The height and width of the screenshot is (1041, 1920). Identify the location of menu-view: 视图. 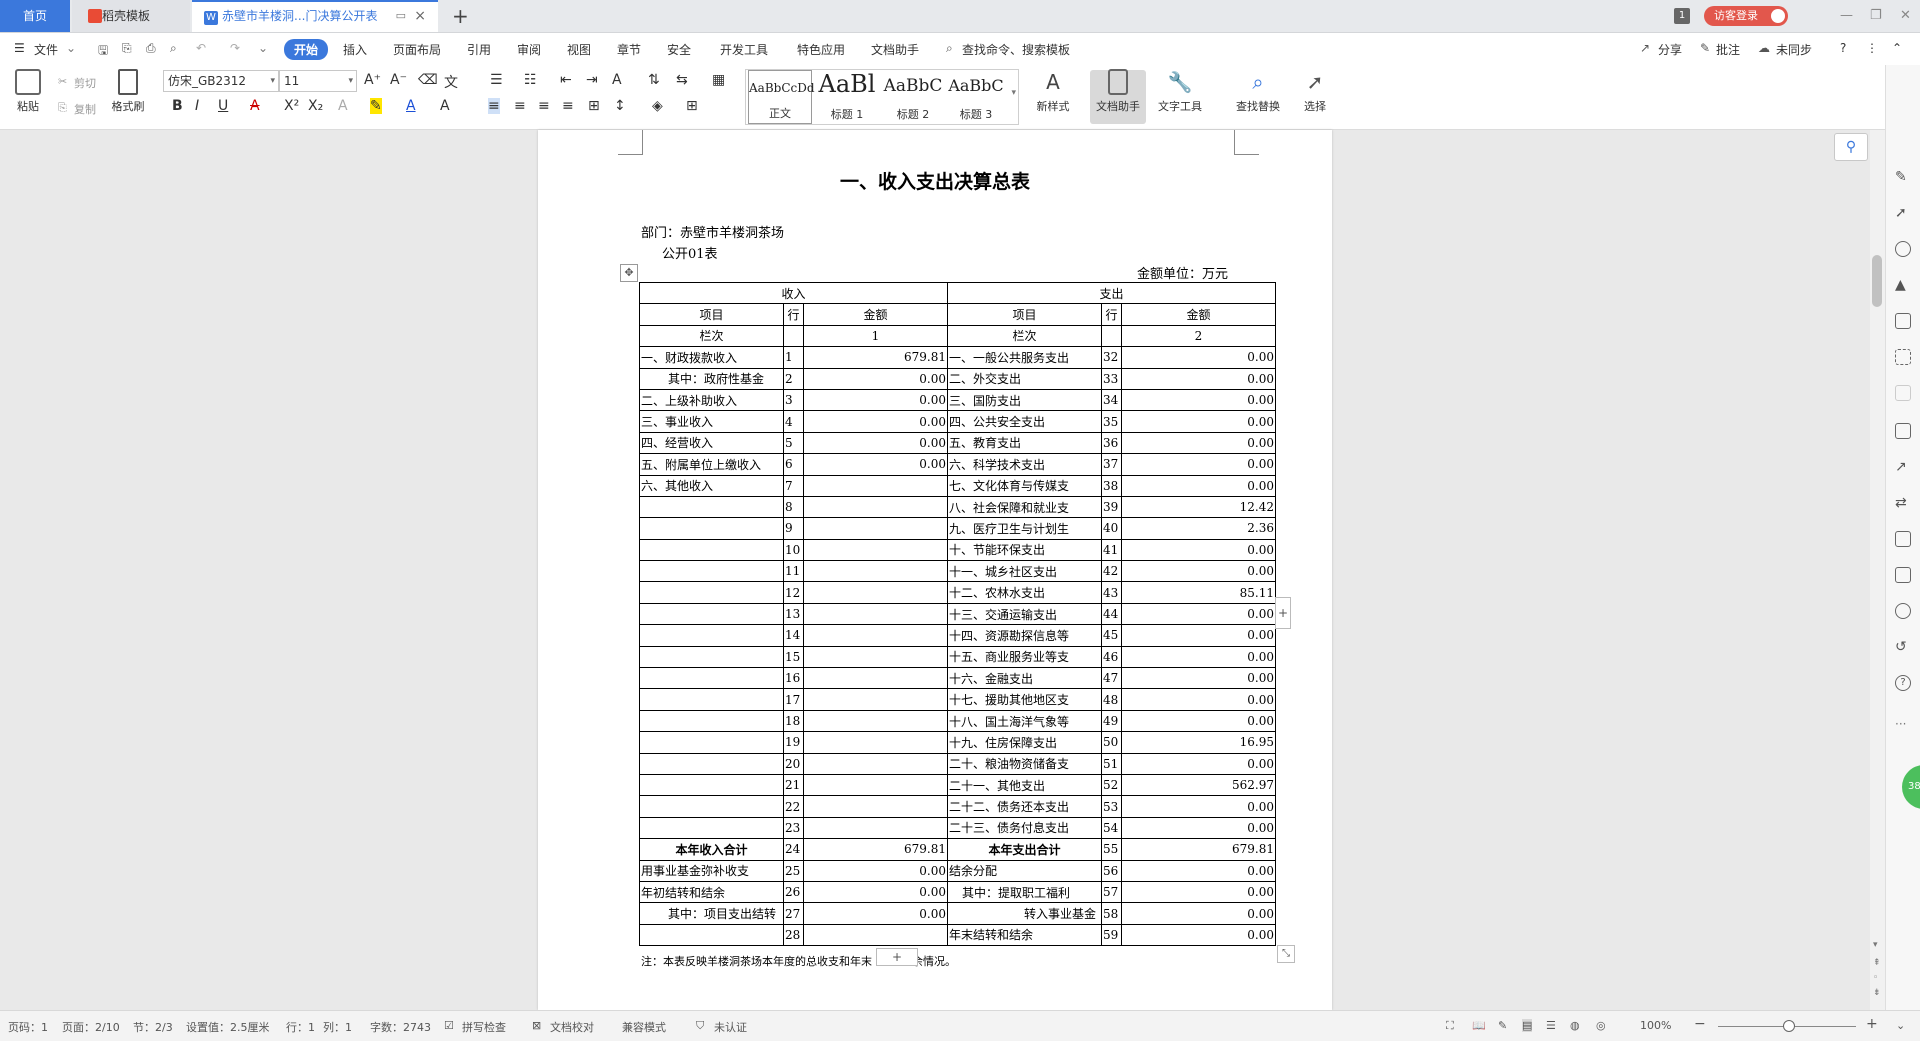
(579, 49).